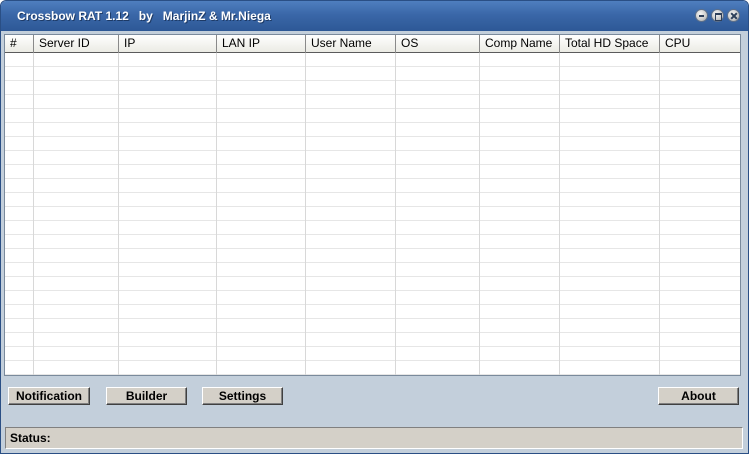 The width and height of the screenshot is (749, 454). Describe the element at coordinates (146, 396) in the screenshot. I see `builder-button: Builder` at that location.